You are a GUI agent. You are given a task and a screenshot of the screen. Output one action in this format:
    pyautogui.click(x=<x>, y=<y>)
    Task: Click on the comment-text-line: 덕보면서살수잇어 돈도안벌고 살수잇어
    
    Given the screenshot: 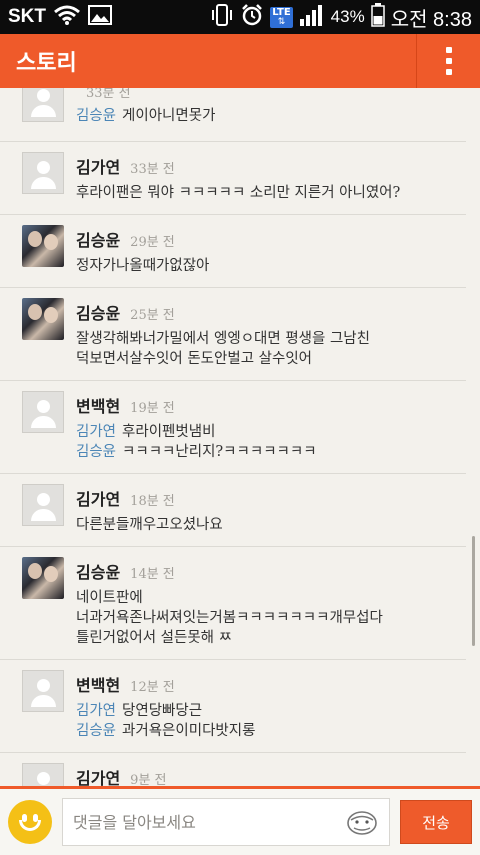 What is the action you would take?
    pyautogui.click(x=271, y=359)
    